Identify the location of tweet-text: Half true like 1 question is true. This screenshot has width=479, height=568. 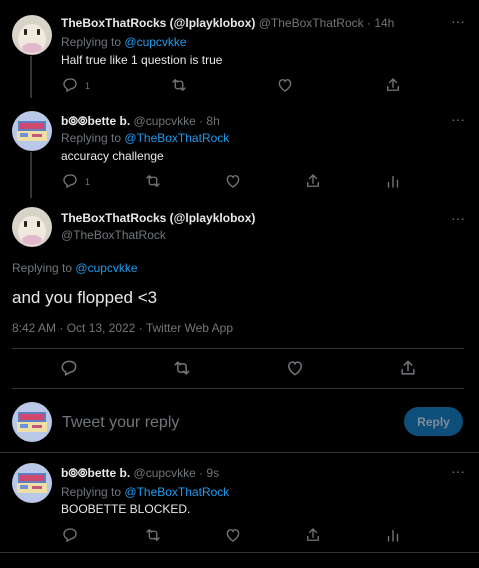
(142, 60).